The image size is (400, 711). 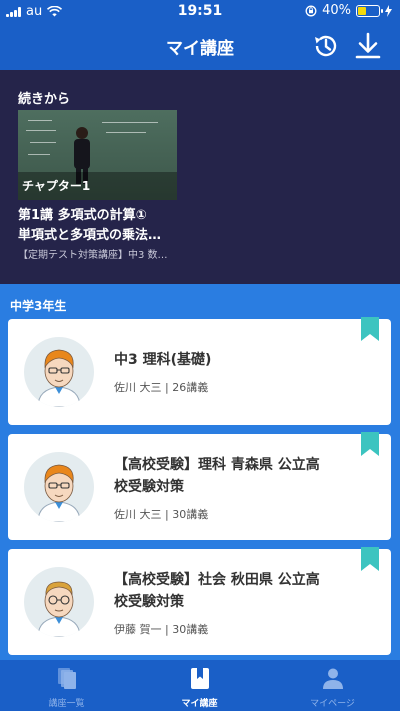 What do you see at coordinates (369, 10) in the screenshot?
I see `battery-icon` at bounding box center [369, 10].